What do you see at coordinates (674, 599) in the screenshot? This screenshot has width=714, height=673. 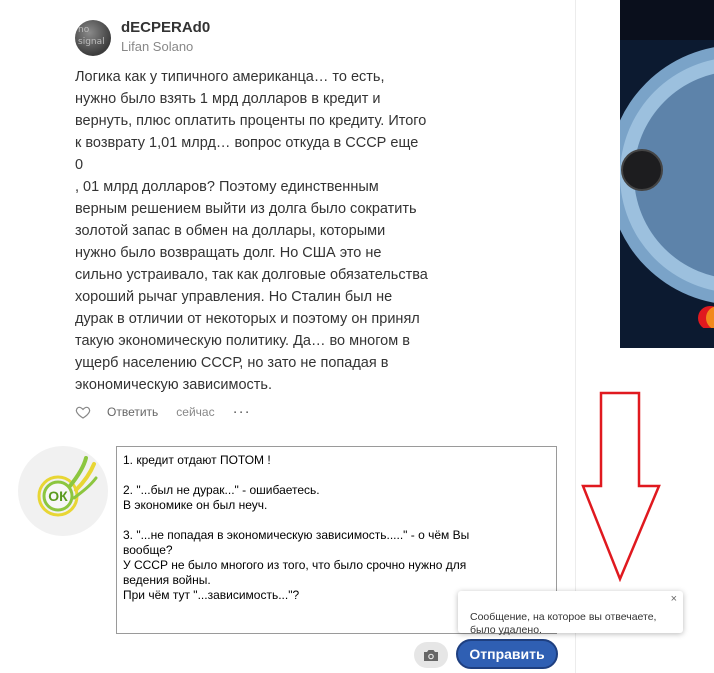 I see `close-icon: ×` at bounding box center [674, 599].